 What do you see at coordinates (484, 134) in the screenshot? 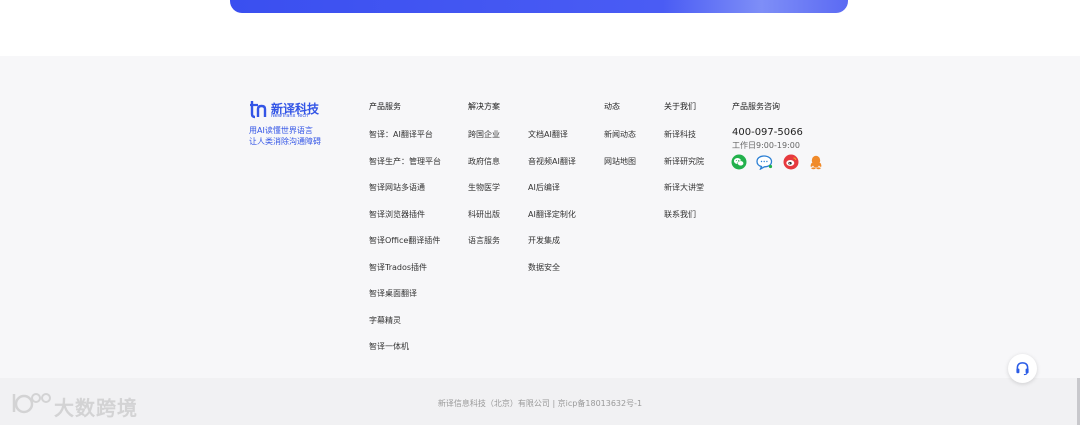
I see `footer-link-multinational: 跨国企业` at bounding box center [484, 134].